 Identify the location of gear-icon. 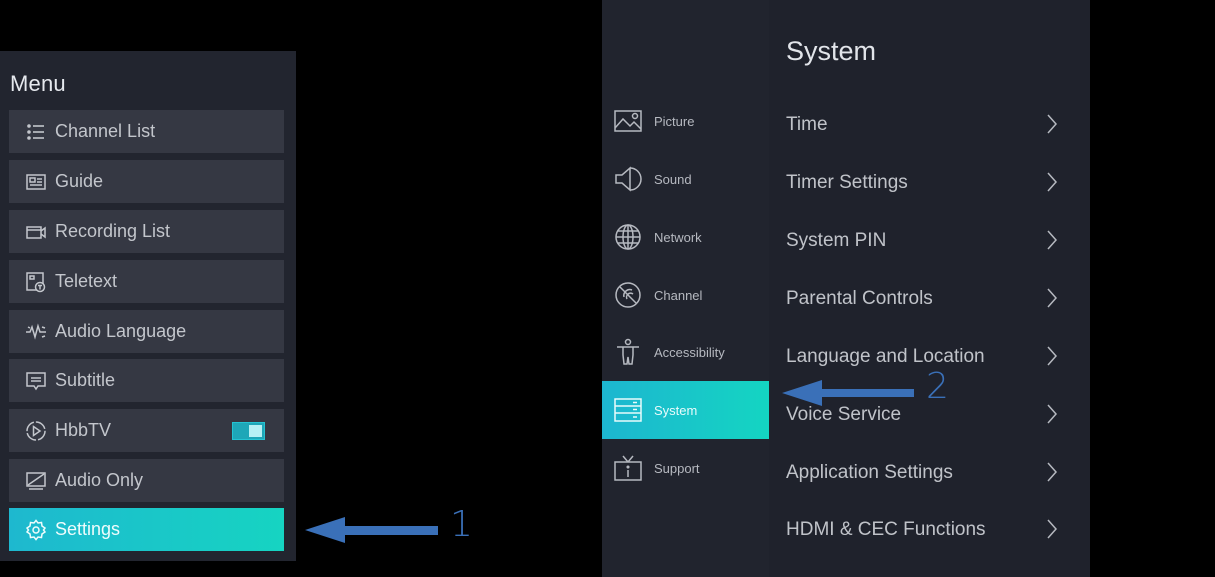
(36, 529).